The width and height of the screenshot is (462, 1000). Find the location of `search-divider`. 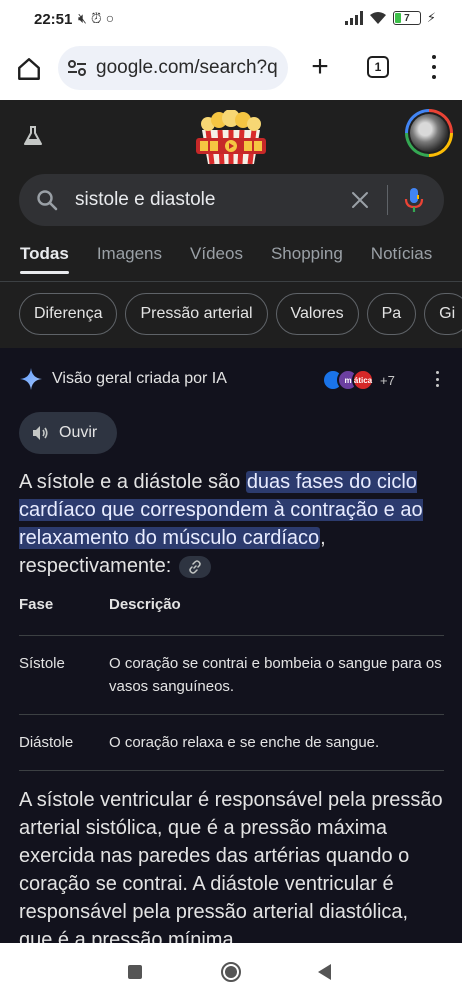

search-divider is located at coordinates (387, 200).